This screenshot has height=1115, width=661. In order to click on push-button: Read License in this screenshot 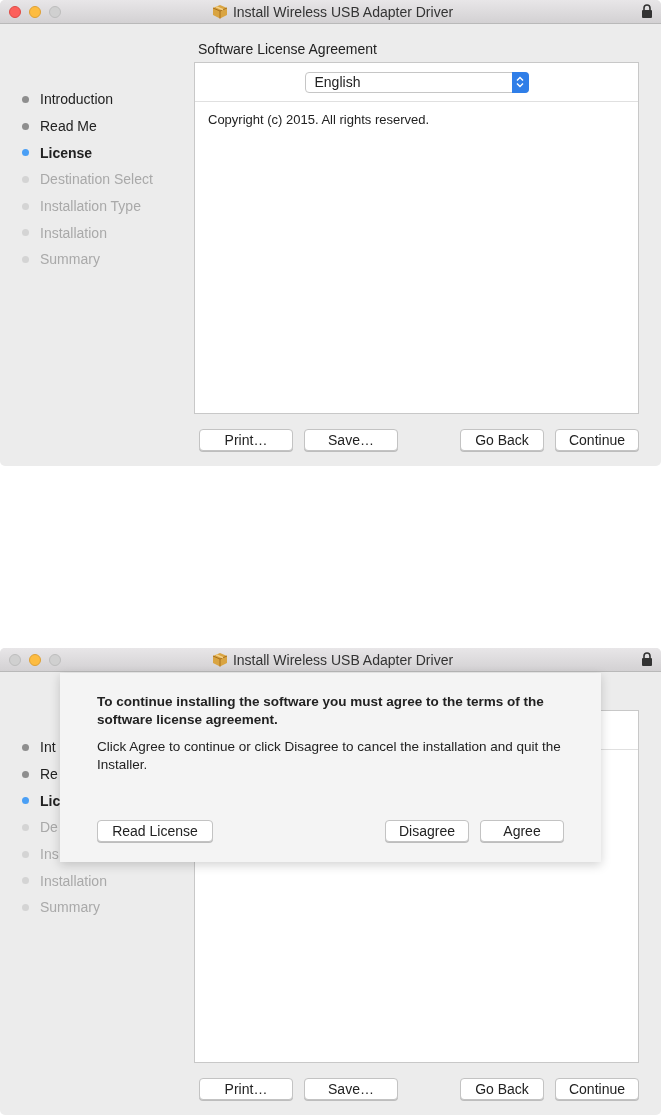, I will do `click(155, 831)`.